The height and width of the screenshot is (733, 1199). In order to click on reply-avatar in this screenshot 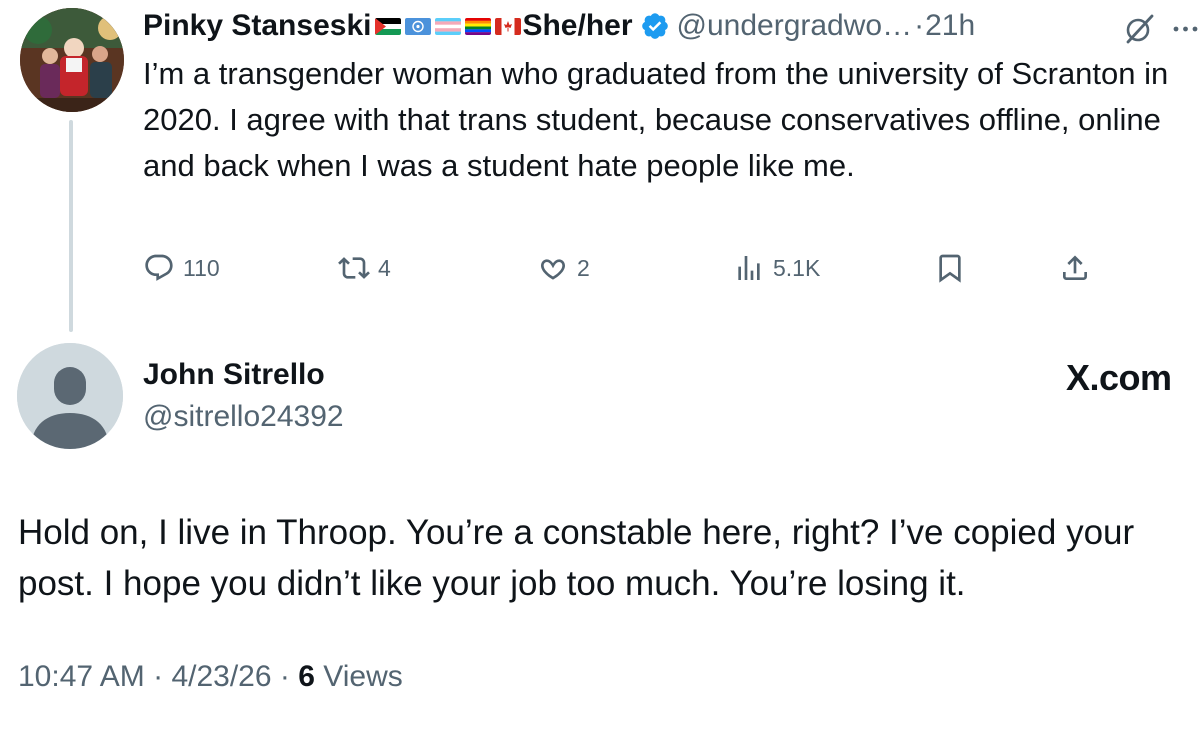, I will do `click(70, 396)`.